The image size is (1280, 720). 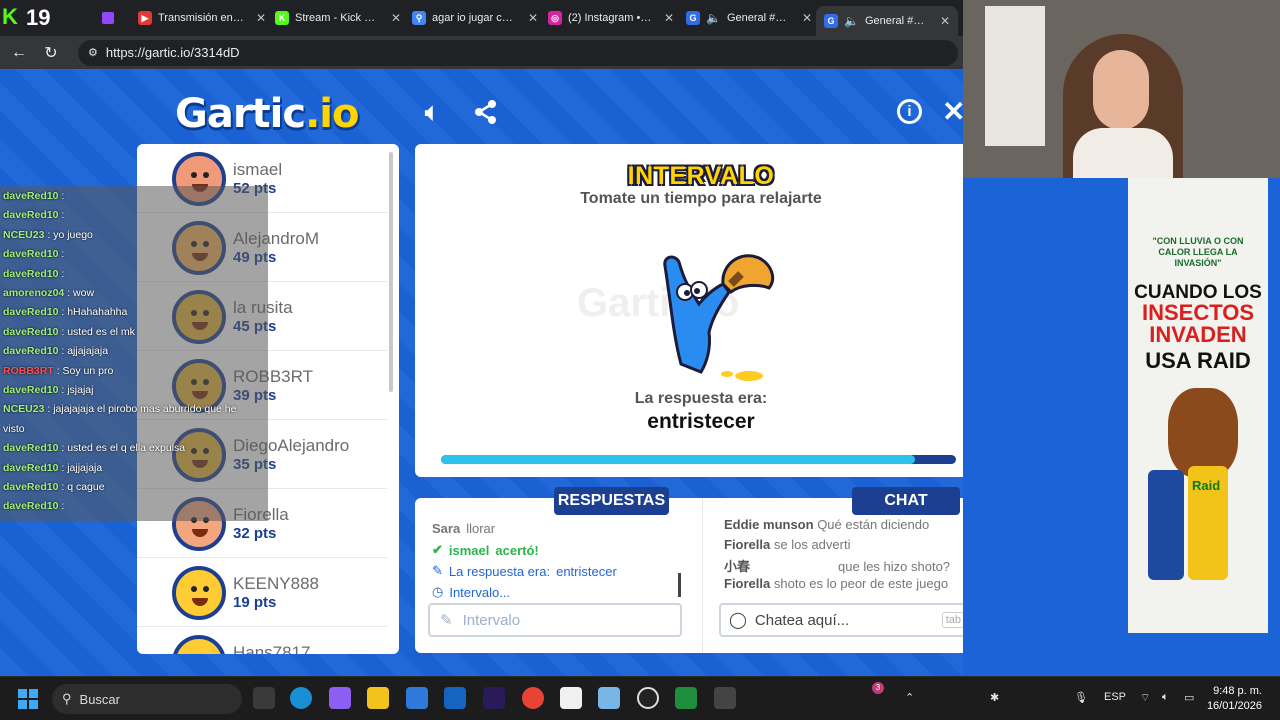 I want to click on player-row: Hans7817, so click(x=262, y=640).